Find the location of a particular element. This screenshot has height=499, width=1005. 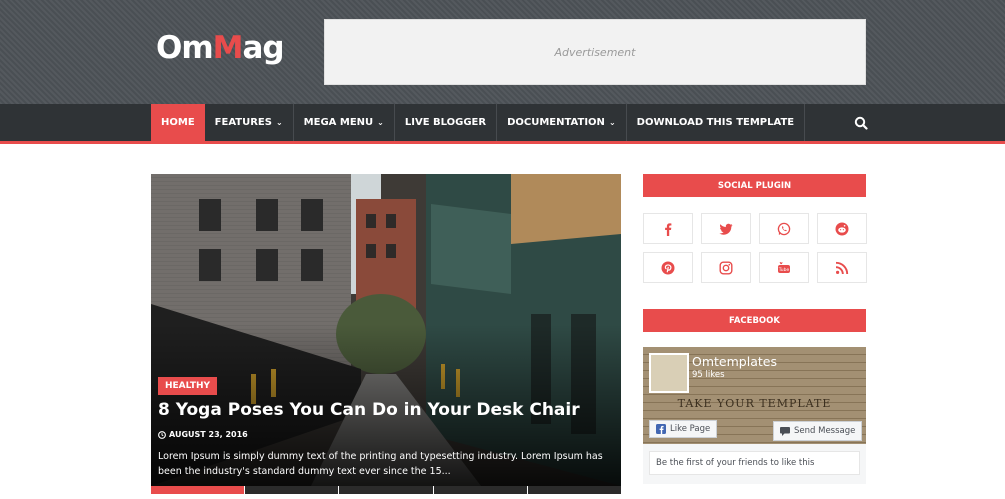

featured-post-date: AUGUST 23, 2016 is located at coordinates (203, 434).